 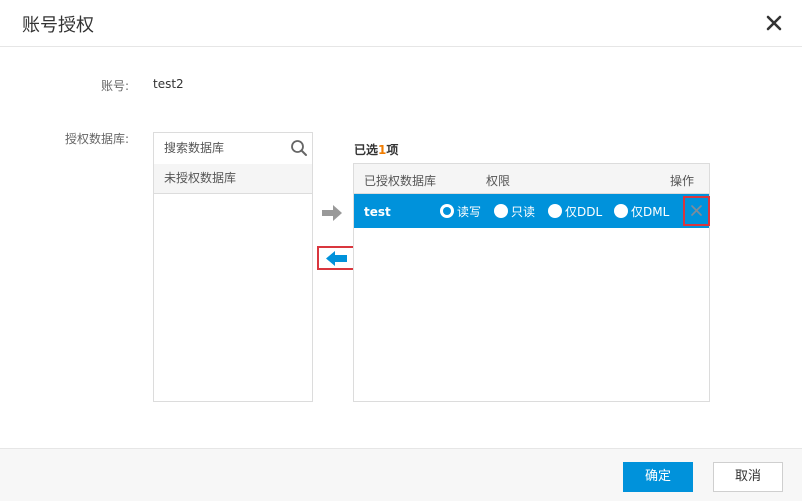 I want to click on radio-ddl-only: 仅DDL, so click(x=575, y=211).